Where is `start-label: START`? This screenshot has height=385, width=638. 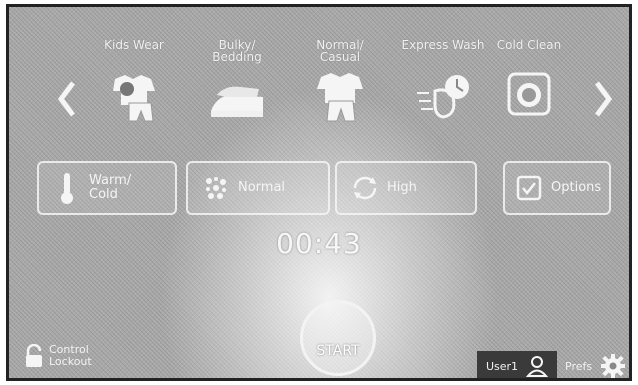
start-label: START is located at coordinates (338, 351).